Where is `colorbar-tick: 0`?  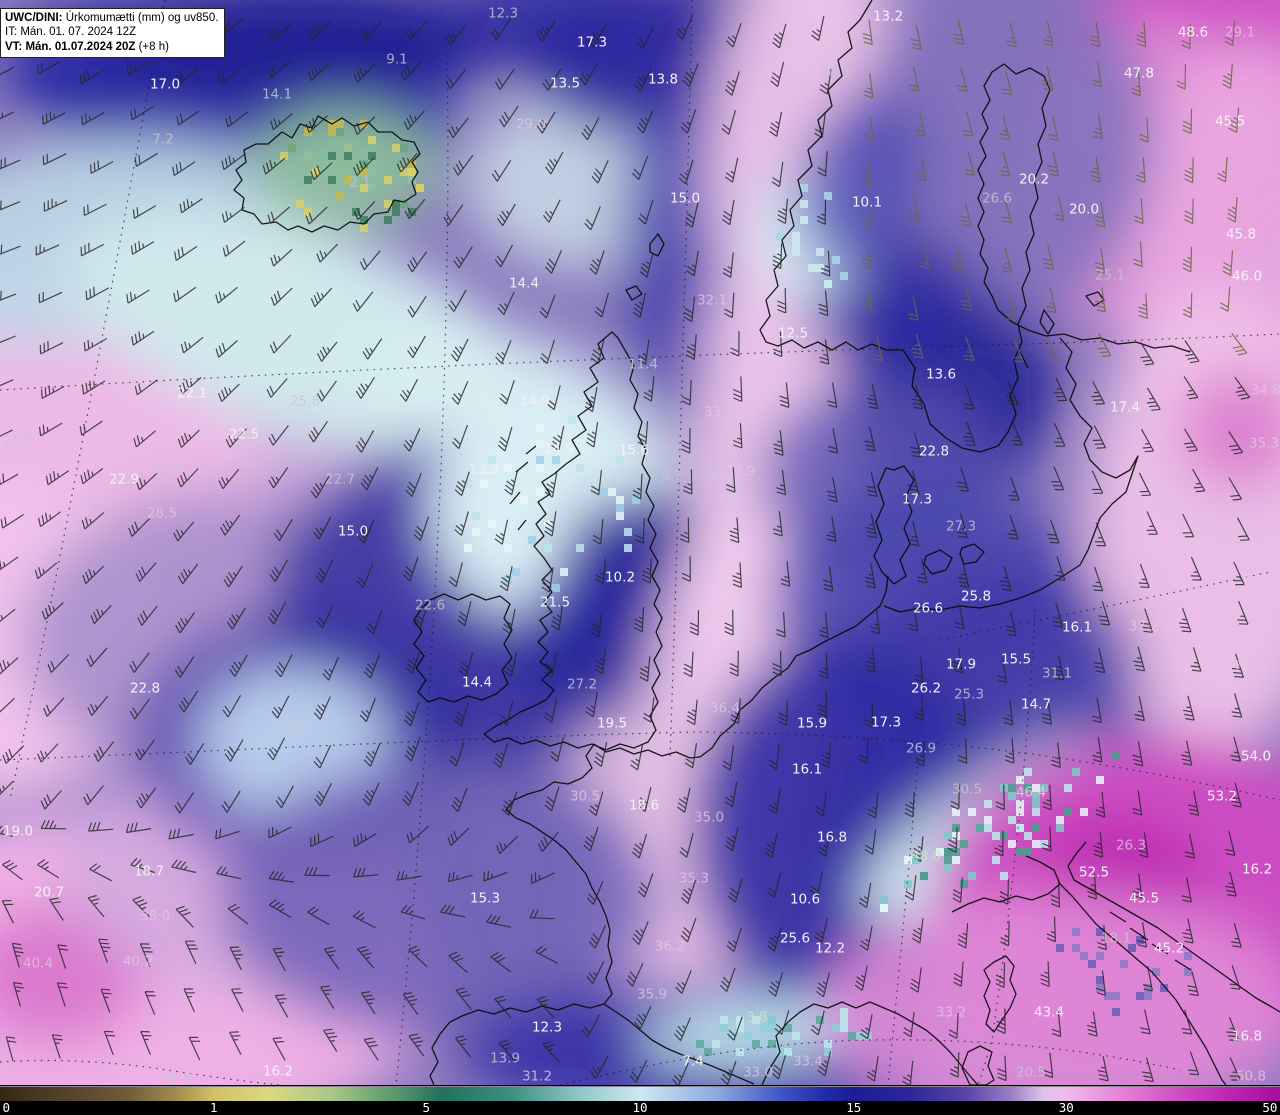
colorbar-tick: 0 is located at coordinates (6, 1107).